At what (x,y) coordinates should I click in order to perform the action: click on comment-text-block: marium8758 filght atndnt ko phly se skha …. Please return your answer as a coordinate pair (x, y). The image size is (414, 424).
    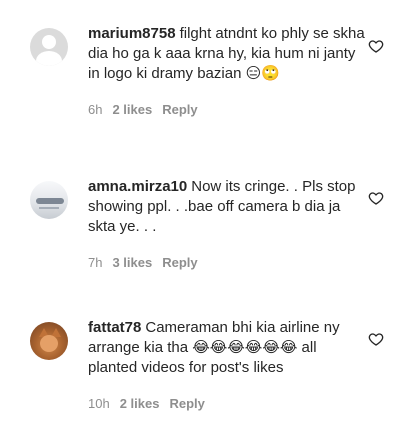
    Looking at the image, I should click on (227, 54).